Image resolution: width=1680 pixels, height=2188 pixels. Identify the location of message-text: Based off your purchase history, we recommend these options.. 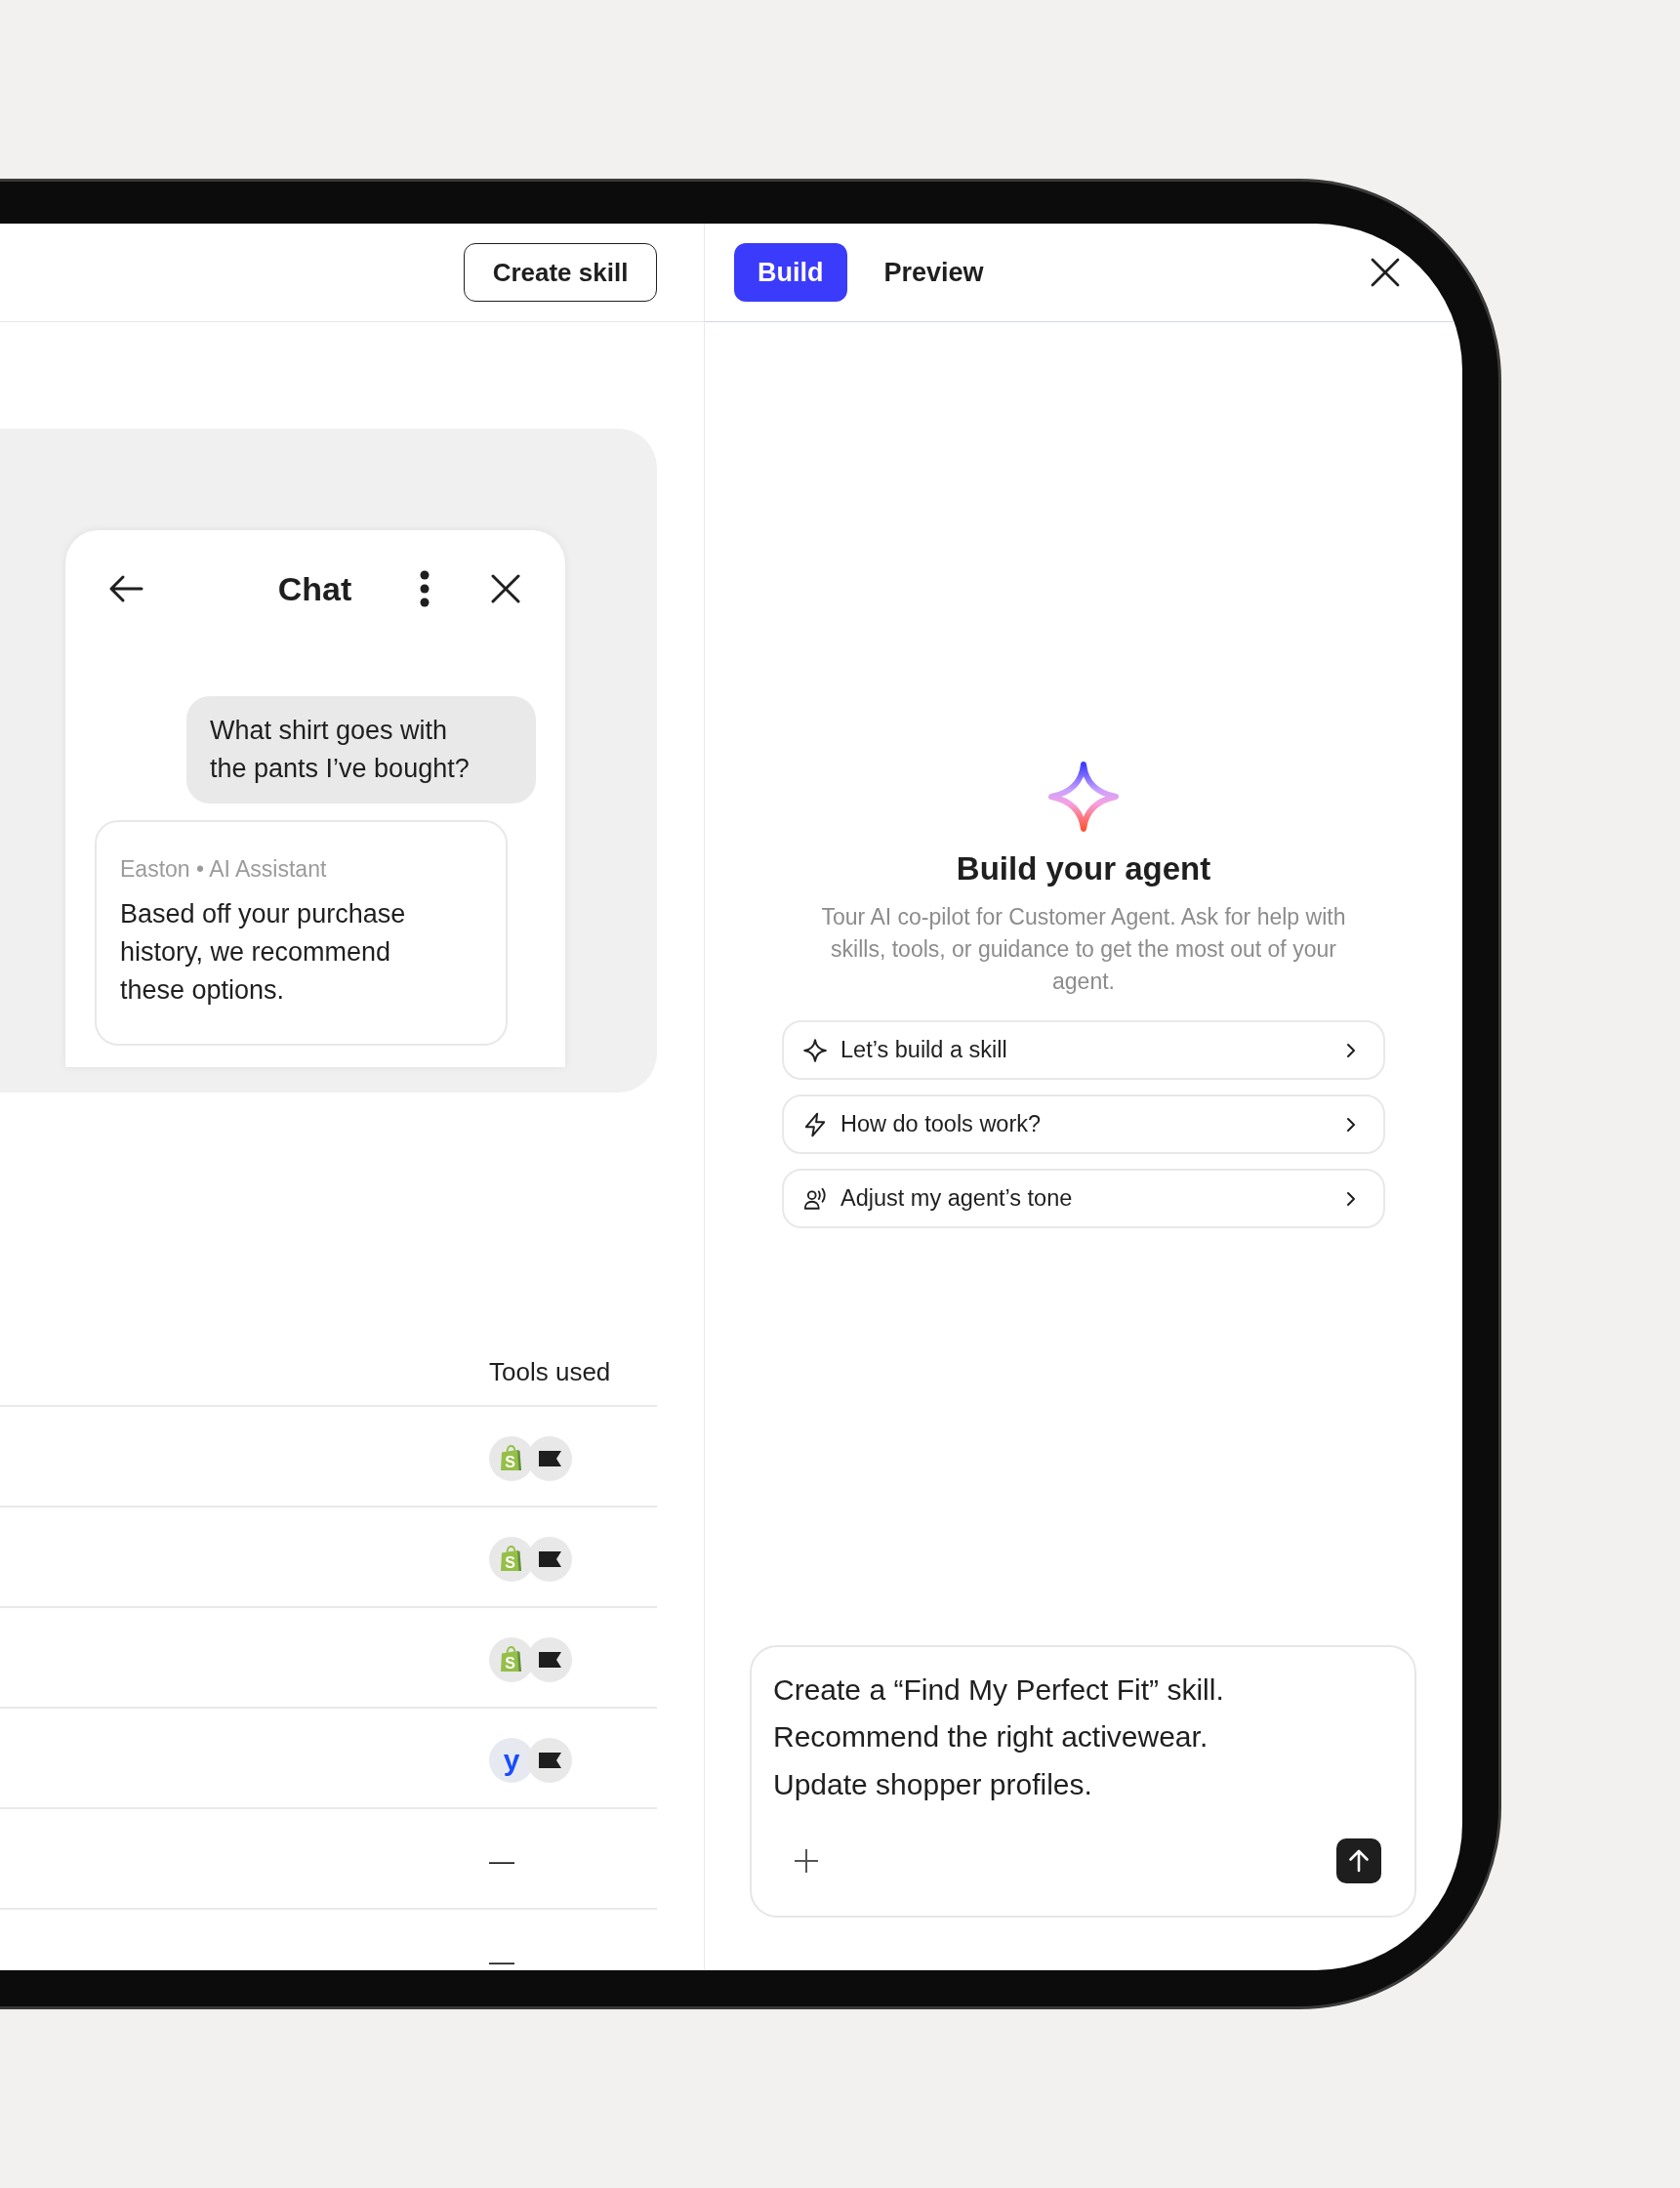
(263, 952).